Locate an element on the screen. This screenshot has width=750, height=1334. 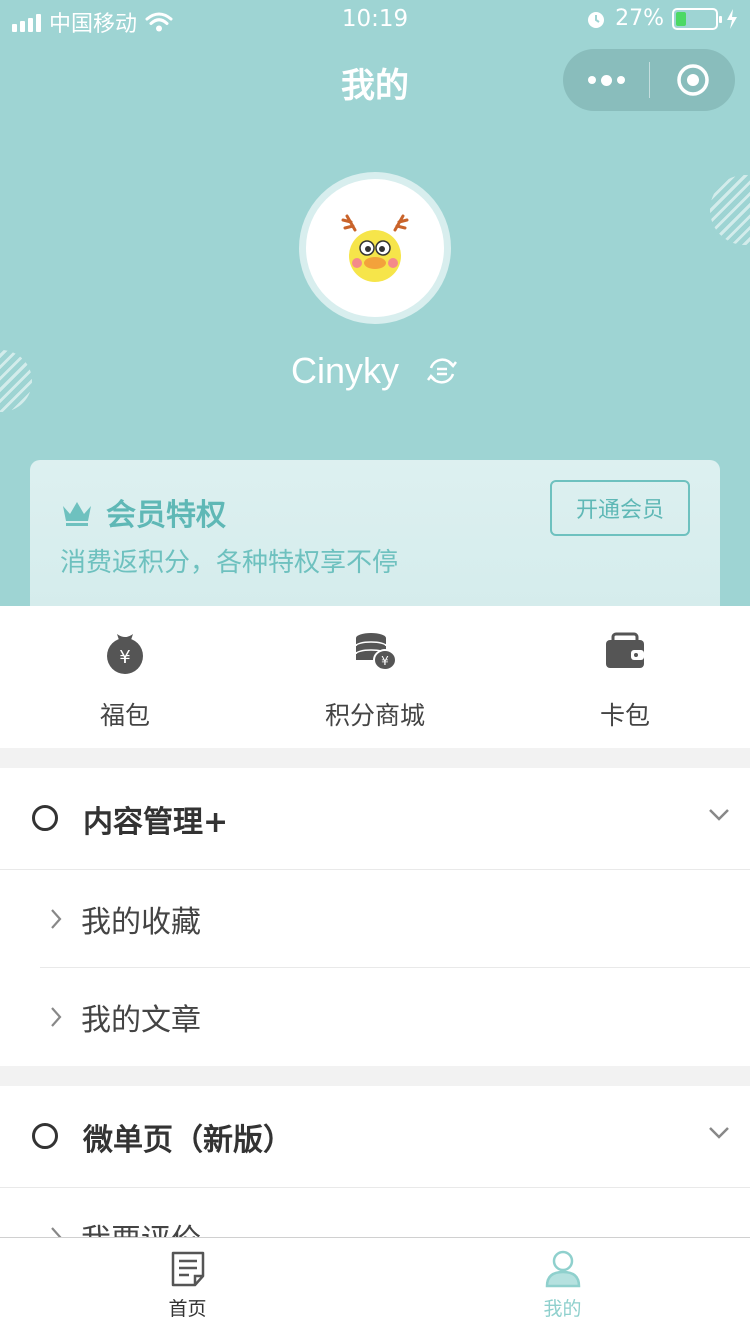
tab-bar: 首页 我的 is located at coordinates (375, 1285).